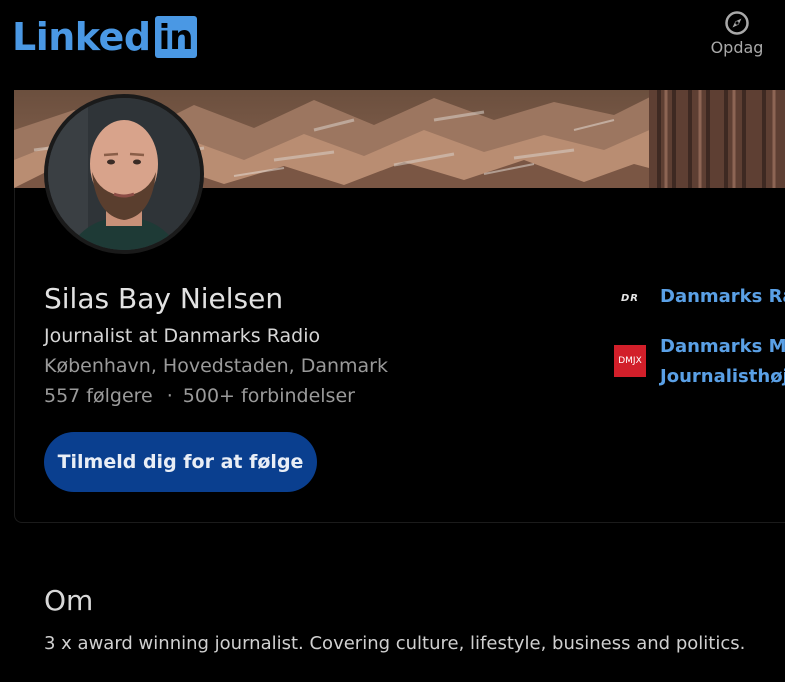 Image resolution: width=785 pixels, height=682 pixels. I want to click on profile-location: København, Hovedstaden, Danmark, so click(216, 366).